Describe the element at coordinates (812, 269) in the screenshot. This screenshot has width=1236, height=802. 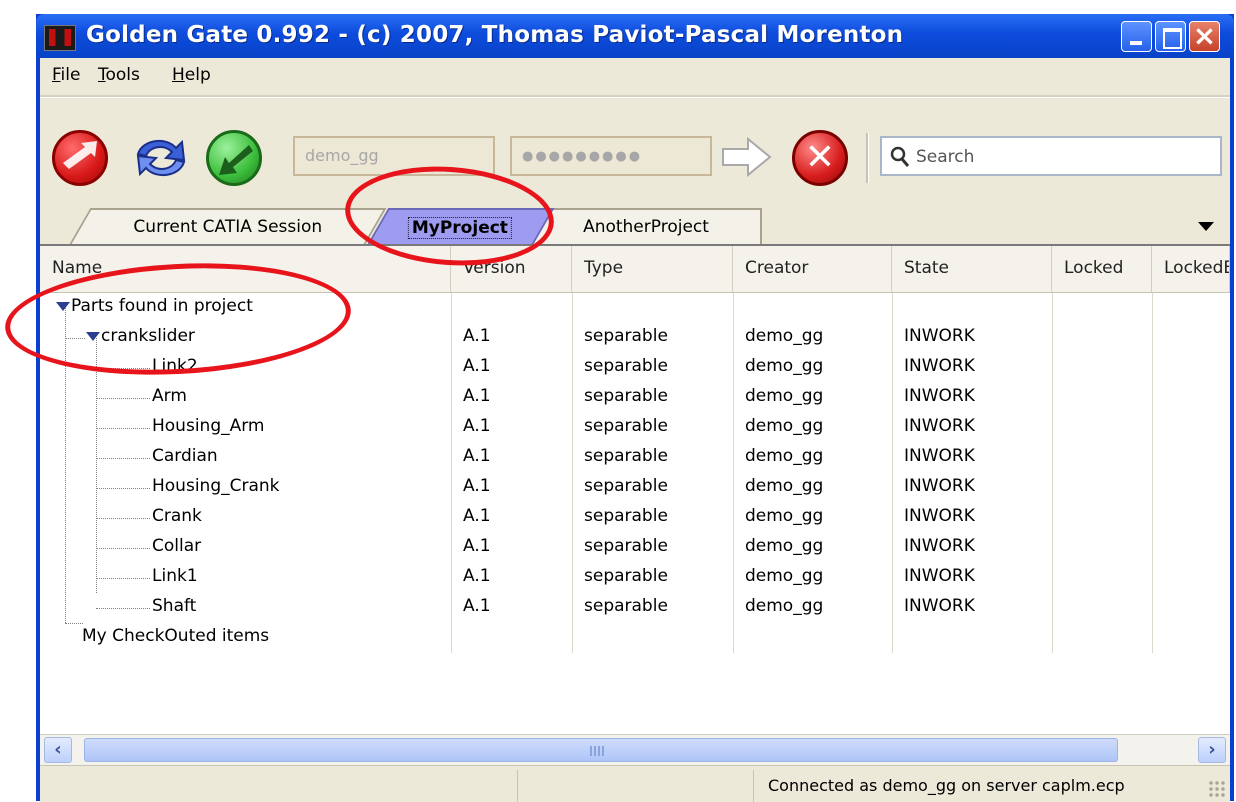
I see `column-header-creator: Creator` at that location.